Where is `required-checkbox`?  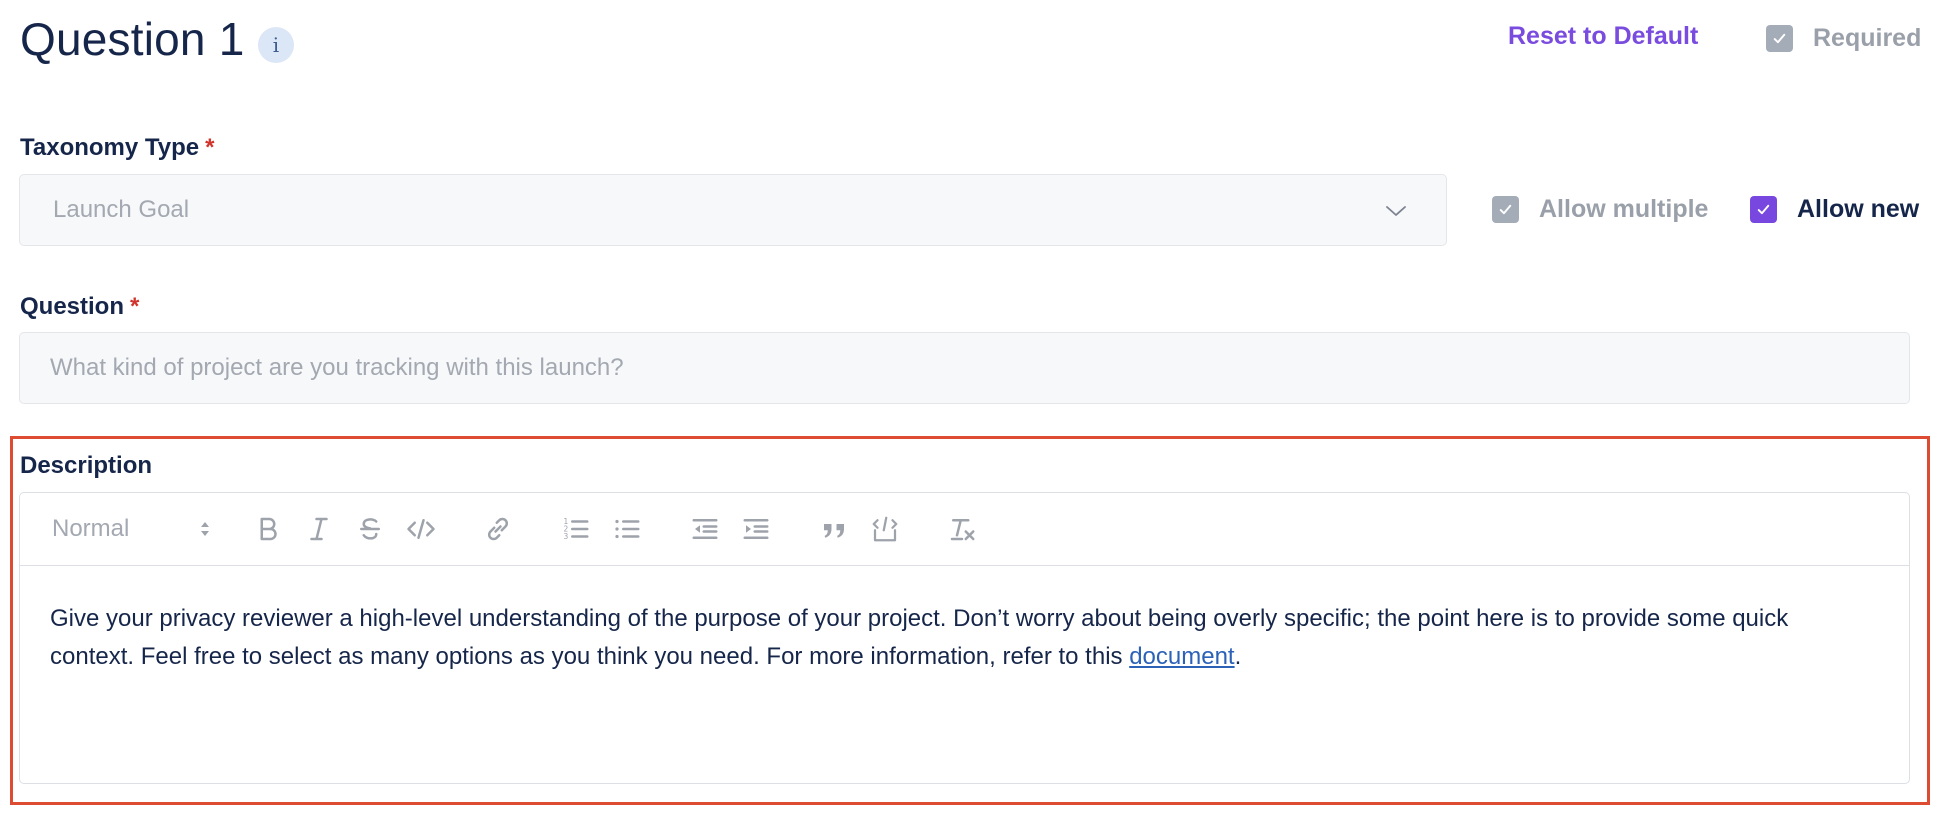 required-checkbox is located at coordinates (1779, 38).